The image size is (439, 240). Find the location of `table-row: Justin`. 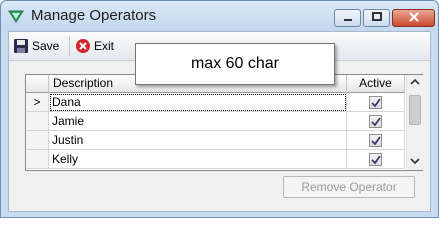

table-row: Justin is located at coordinates (216, 140).